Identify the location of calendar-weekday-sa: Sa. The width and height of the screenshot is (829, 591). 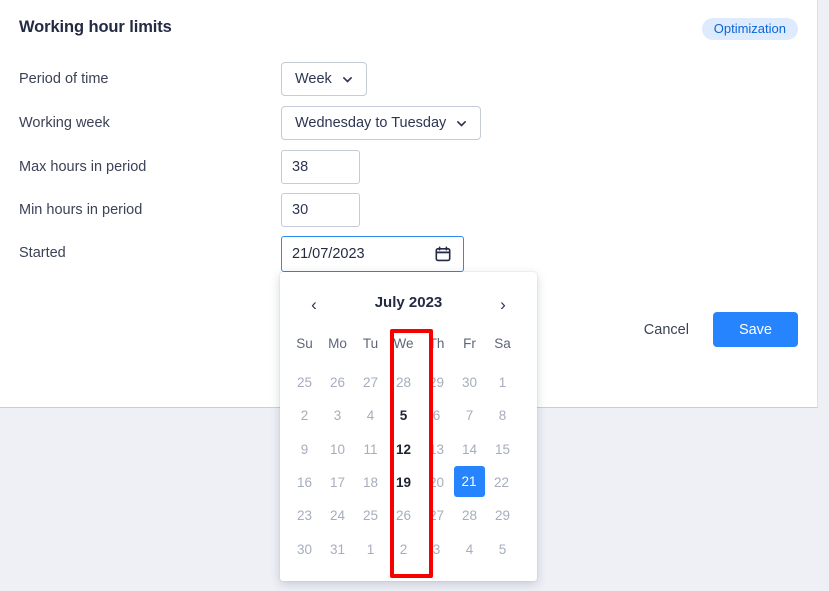
(502, 343).